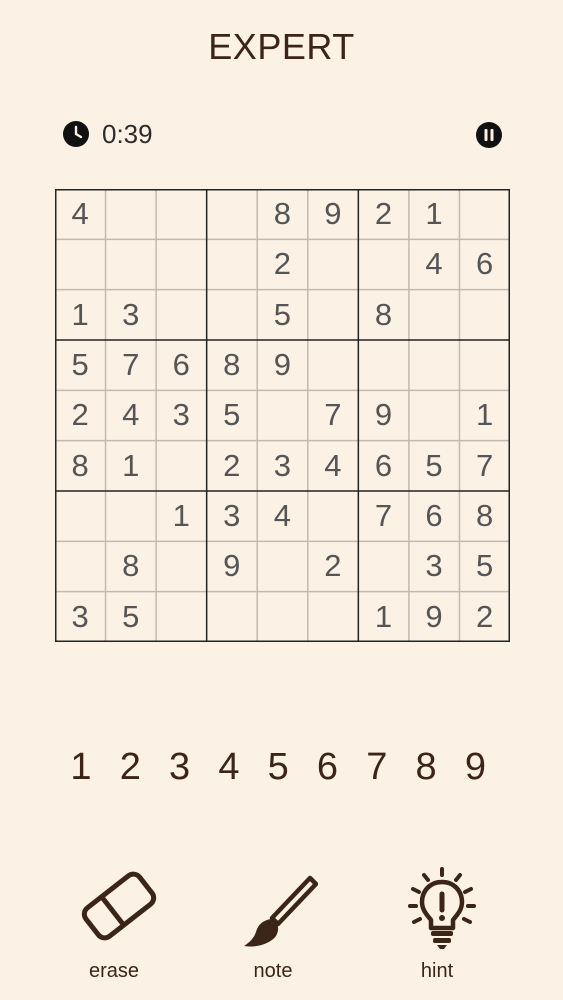 The height and width of the screenshot is (1000, 563). What do you see at coordinates (281, 911) in the screenshot?
I see `brush-icon` at bounding box center [281, 911].